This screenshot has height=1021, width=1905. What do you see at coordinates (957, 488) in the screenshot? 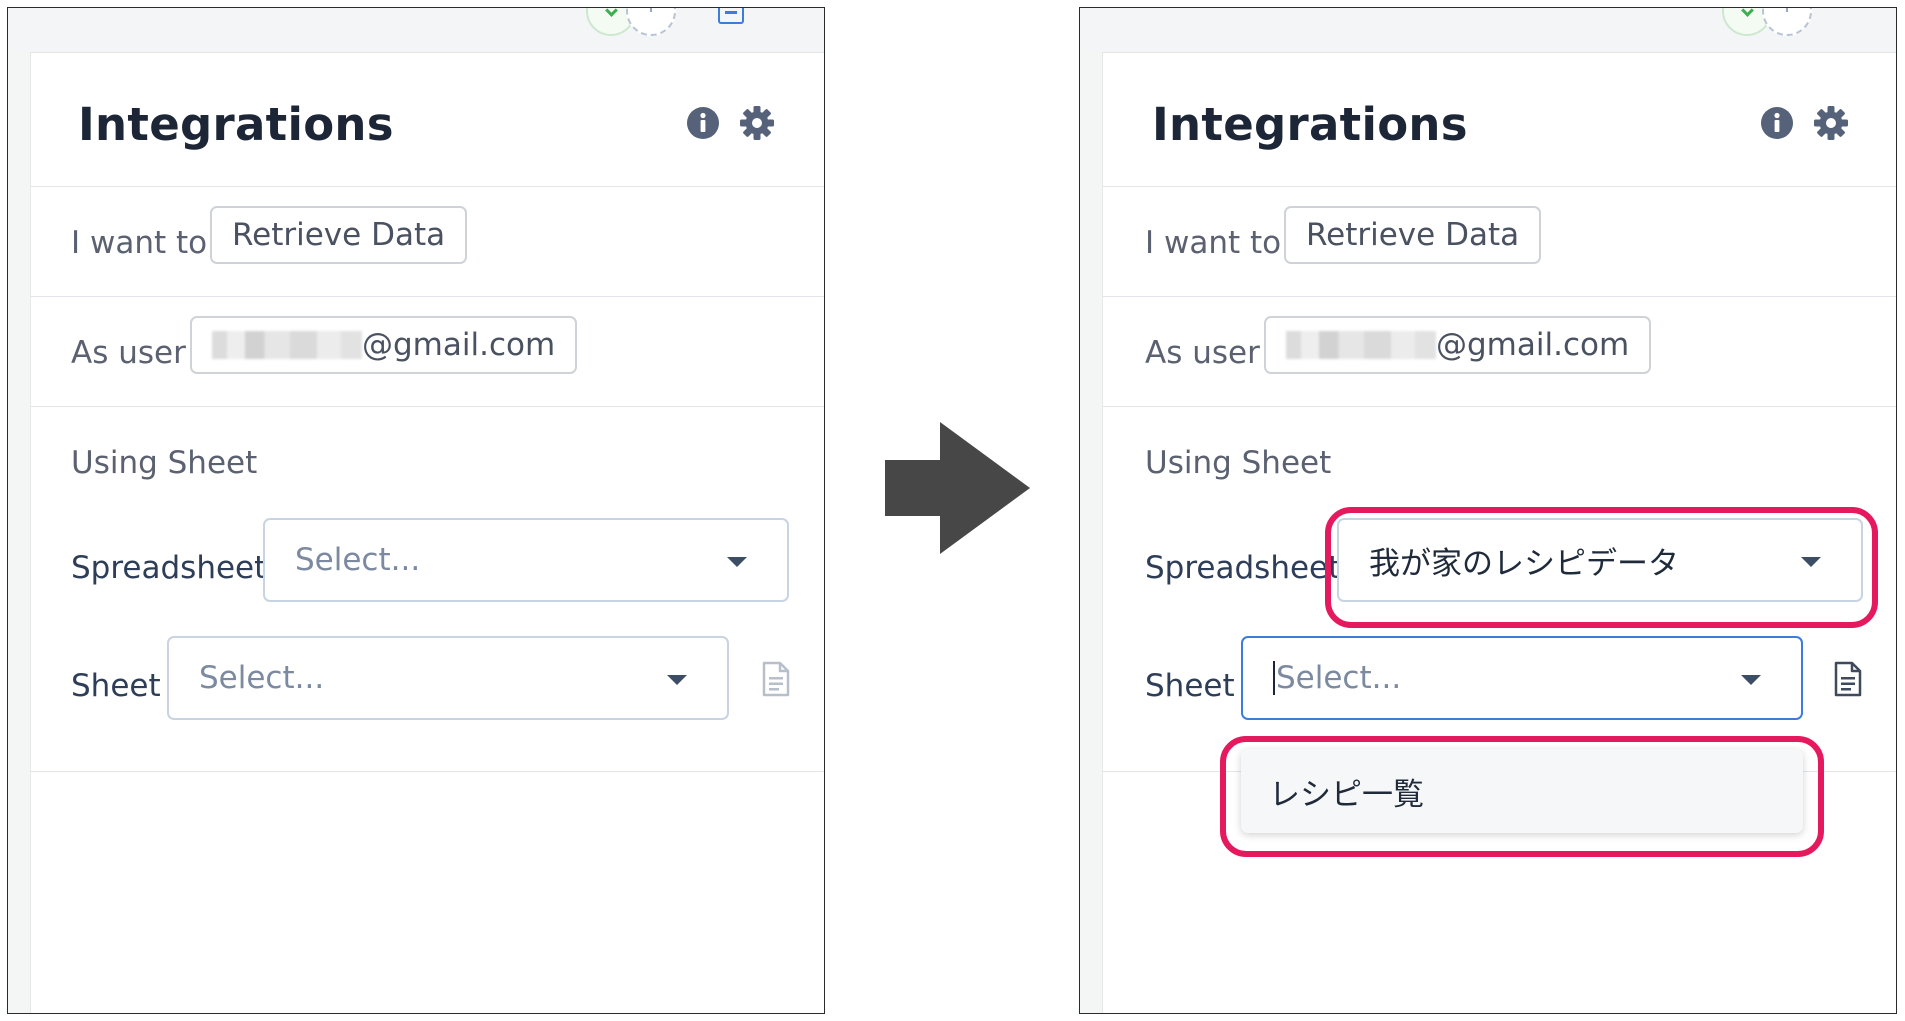
I see `arrow-right-icon` at bounding box center [957, 488].